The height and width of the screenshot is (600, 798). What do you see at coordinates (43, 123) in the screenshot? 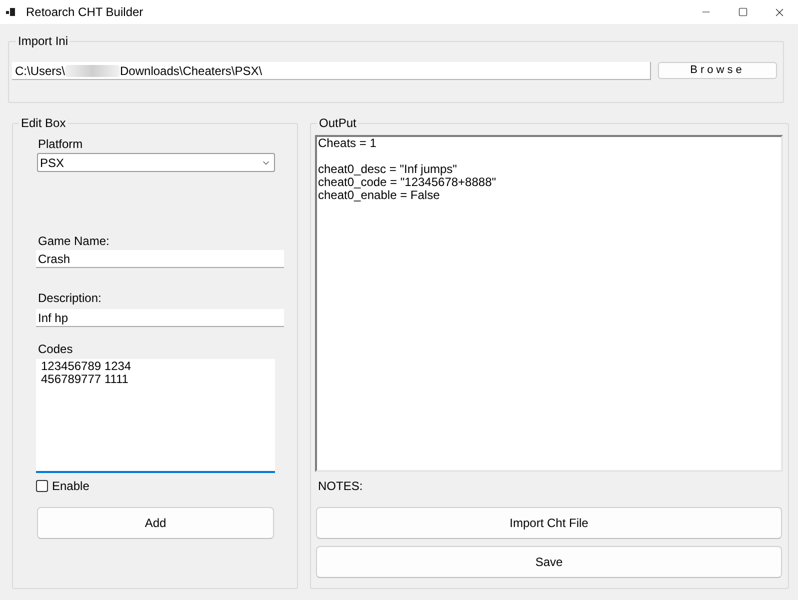
I see `group-title: Edit Box` at bounding box center [43, 123].